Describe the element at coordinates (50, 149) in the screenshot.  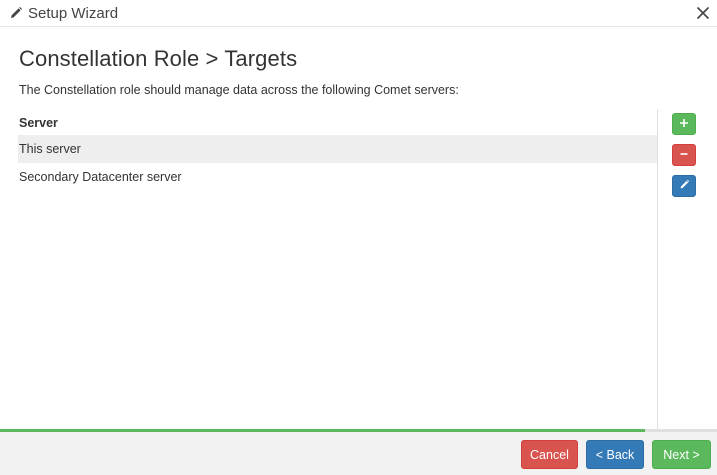
I see `server-label: This server` at that location.